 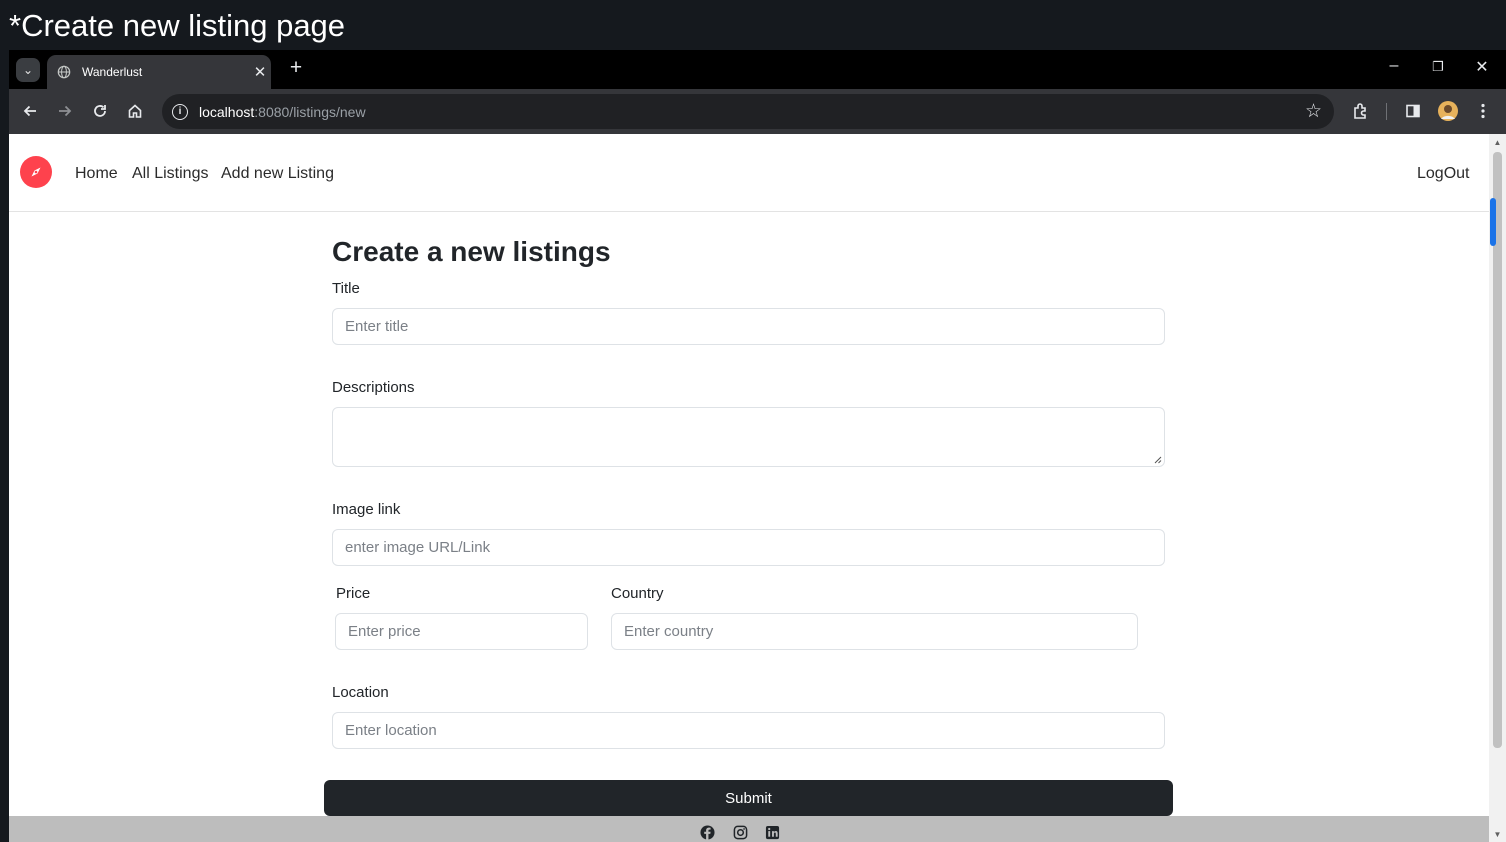 What do you see at coordinates (64, 72) in the screenshot?
I see `globe-icon` at bounding box center [64, 72].